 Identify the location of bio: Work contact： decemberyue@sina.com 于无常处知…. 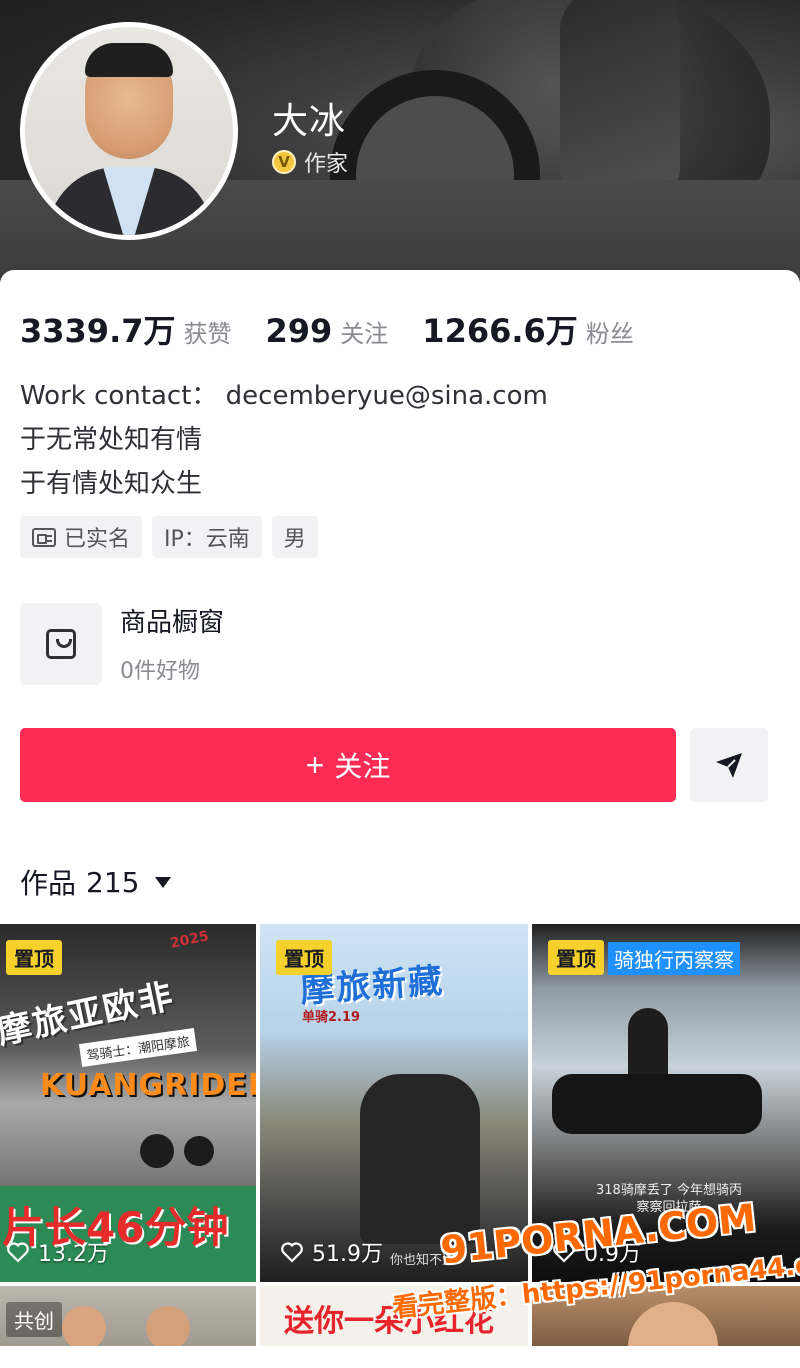
(284, 440).